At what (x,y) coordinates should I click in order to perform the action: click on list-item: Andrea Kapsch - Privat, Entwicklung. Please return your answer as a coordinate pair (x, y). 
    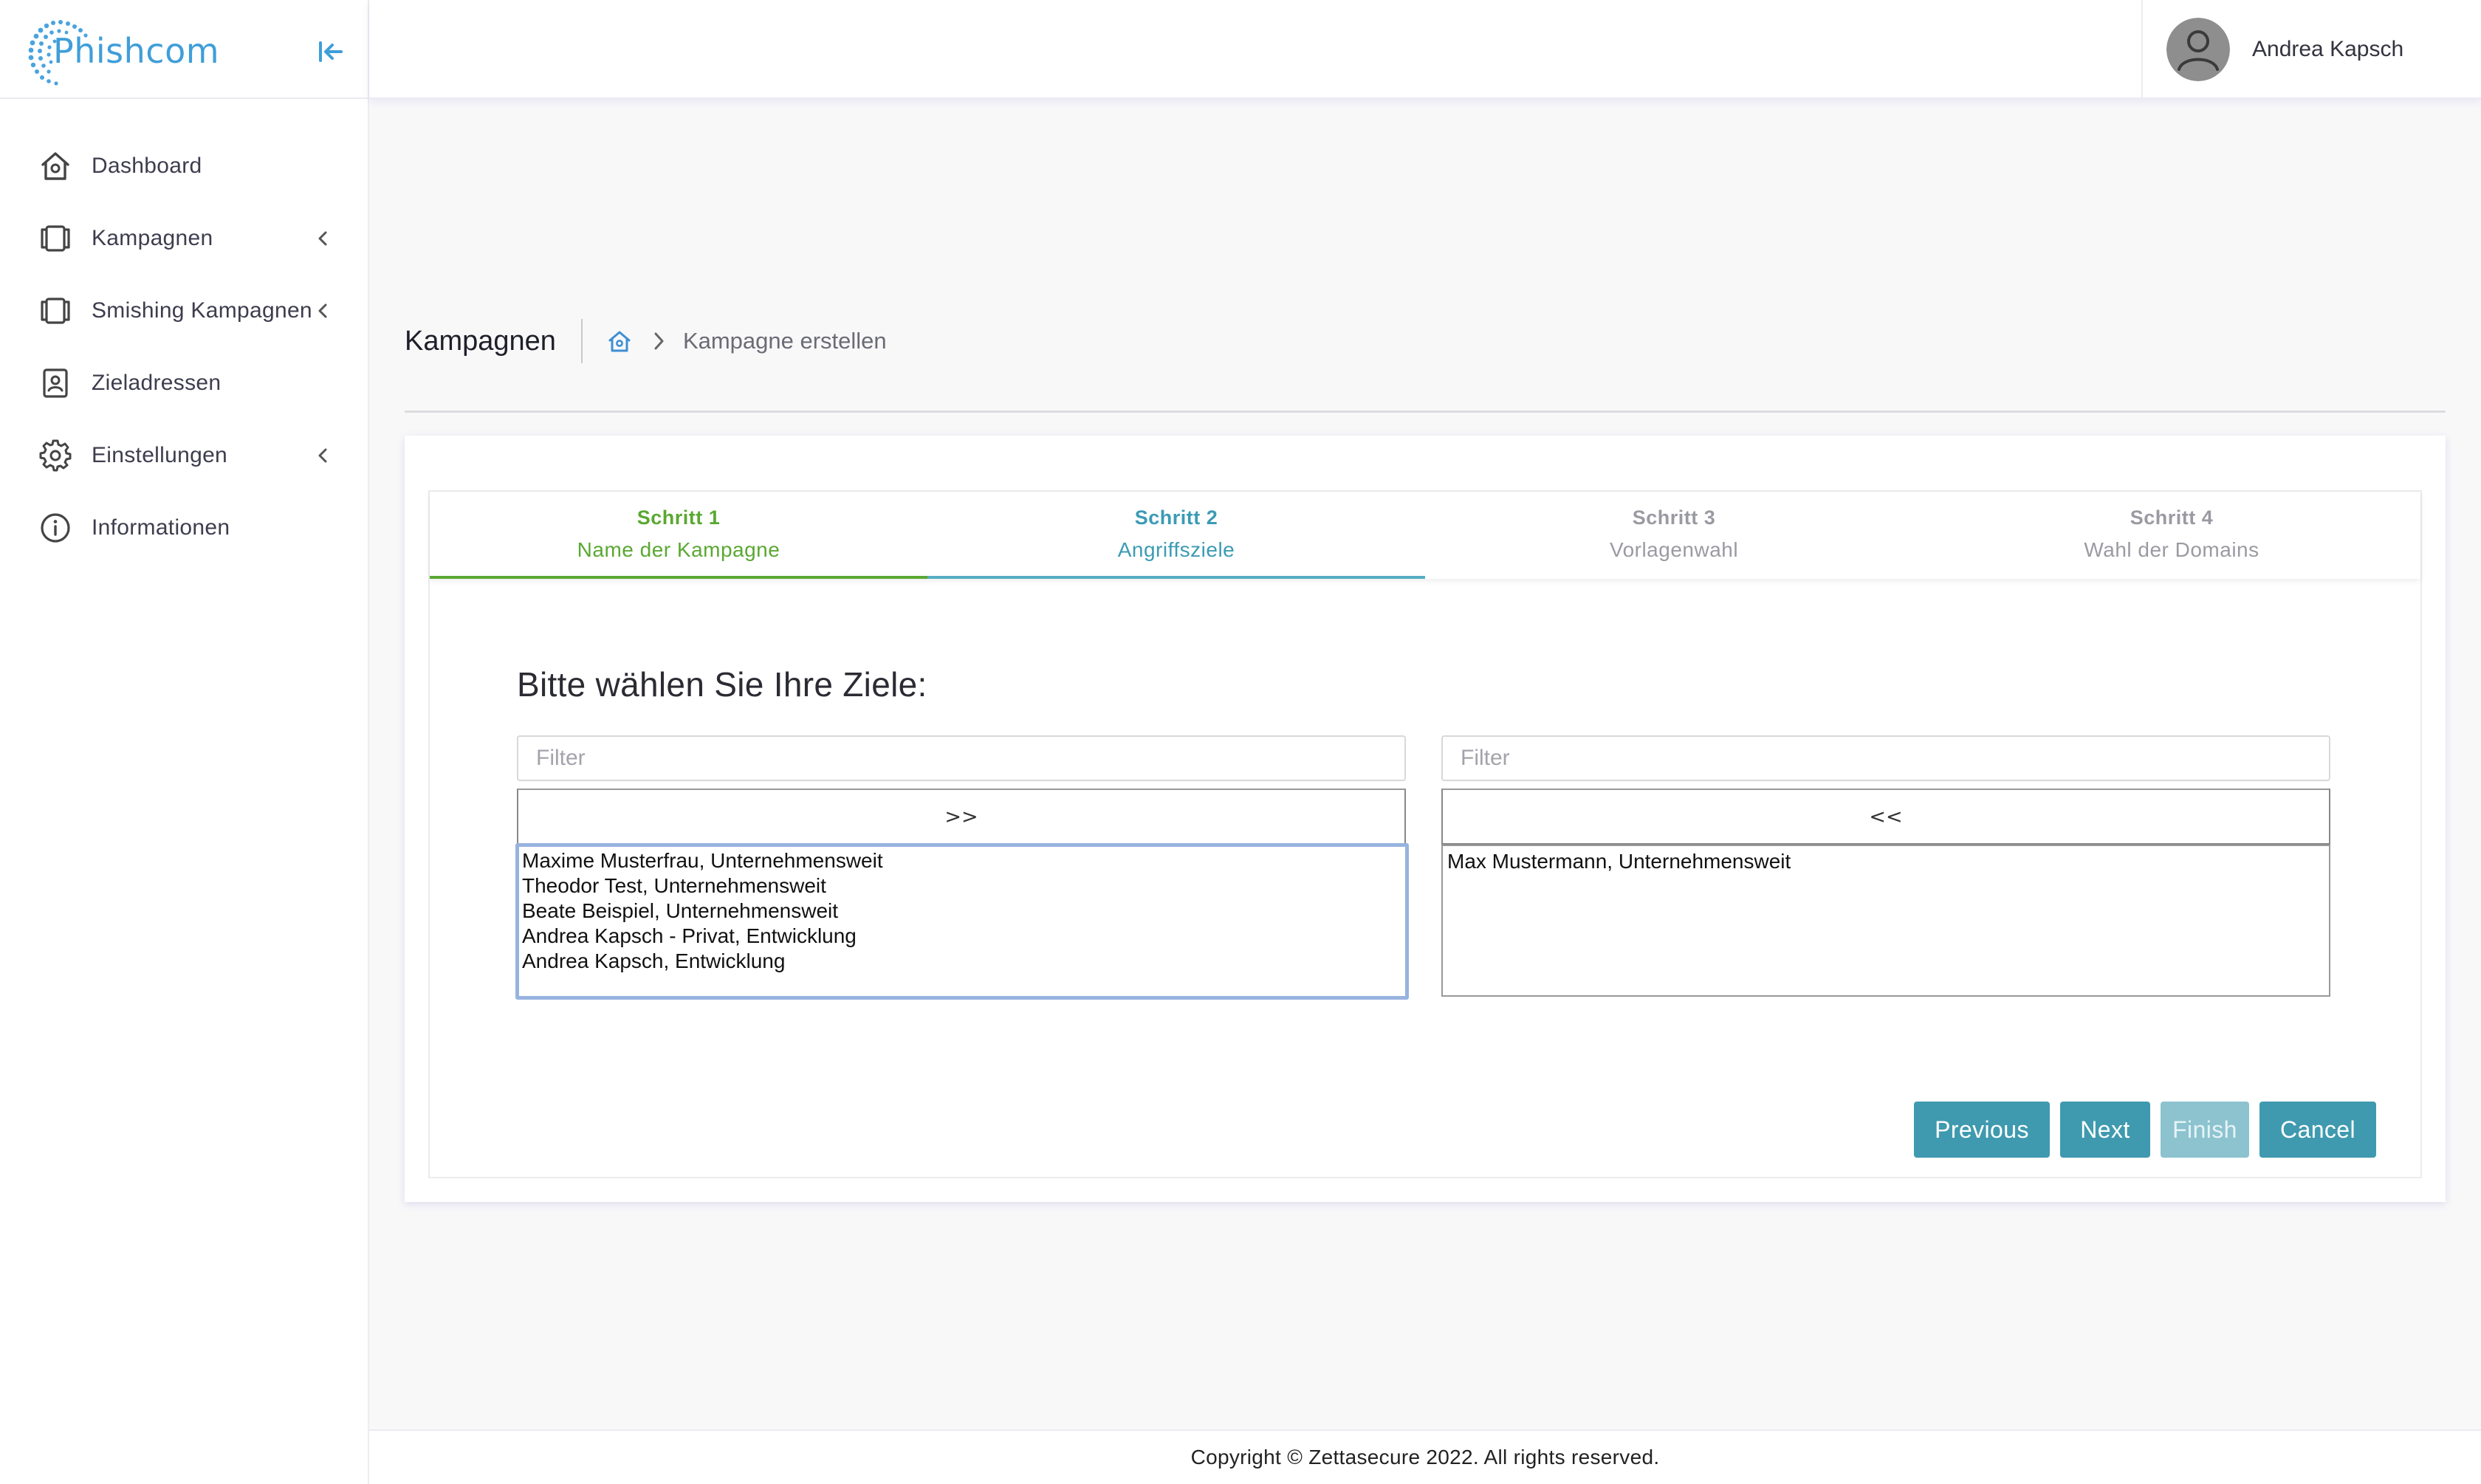
    Looking at the image, I should click on (962, 936).